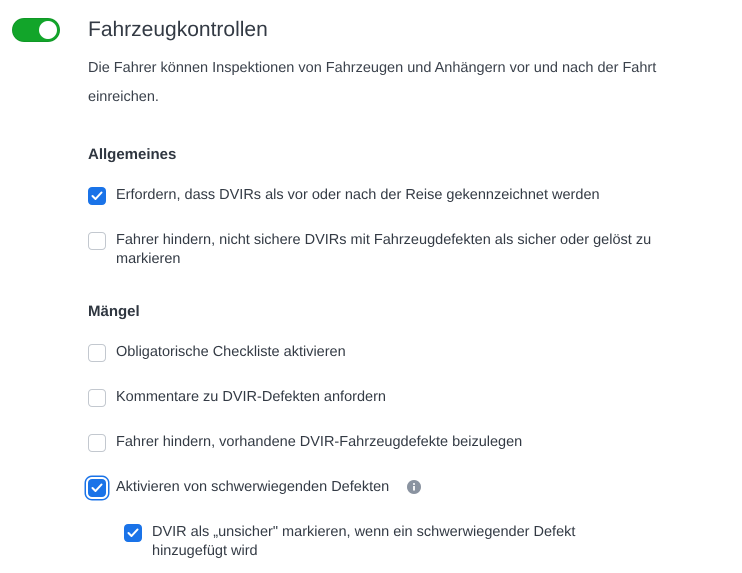  What do you see at coordinates (231, 352) in the screenshot?
I see `option-label: Obligatorische Checkliste aktivieren` at bounding box center [231, 352].